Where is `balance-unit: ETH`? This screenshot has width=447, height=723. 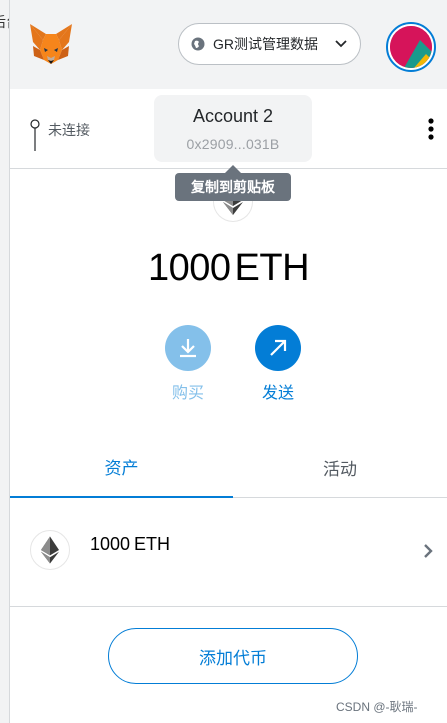
balance-unit: ETH is located at coordinates (272, 268).